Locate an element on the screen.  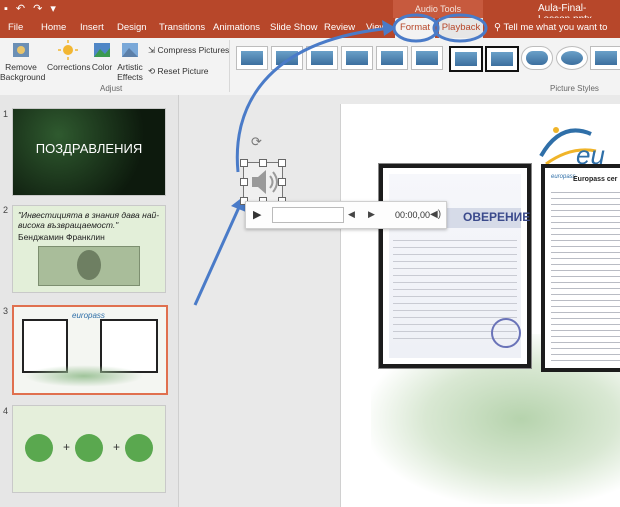
rotate-handle-icon: ⟳ is located at coordinates (256, 142).